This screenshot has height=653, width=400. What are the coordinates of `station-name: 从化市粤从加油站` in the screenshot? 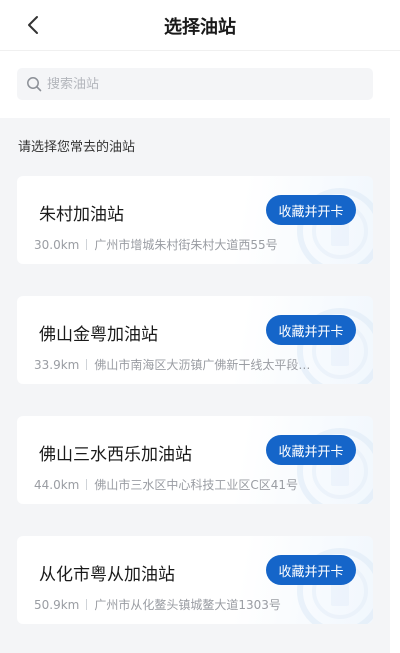 It's located at (107, 575).